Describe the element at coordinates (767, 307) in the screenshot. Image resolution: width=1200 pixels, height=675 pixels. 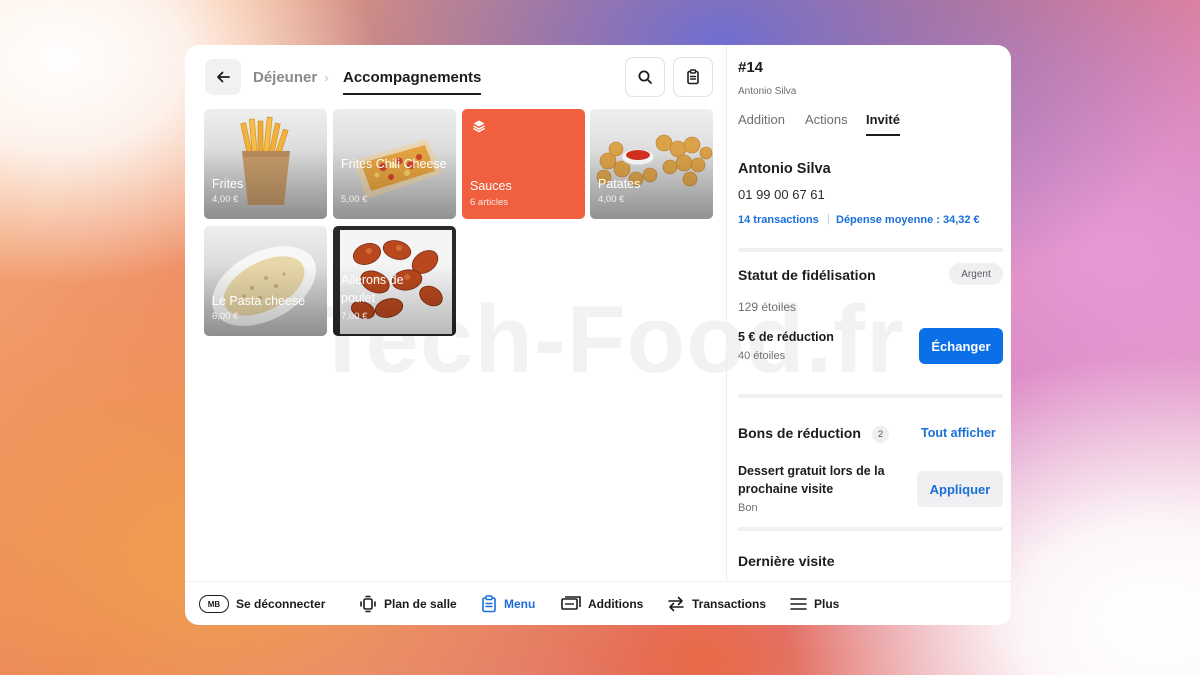
I see `loyalty-stars: 129 étoiles` at that location.